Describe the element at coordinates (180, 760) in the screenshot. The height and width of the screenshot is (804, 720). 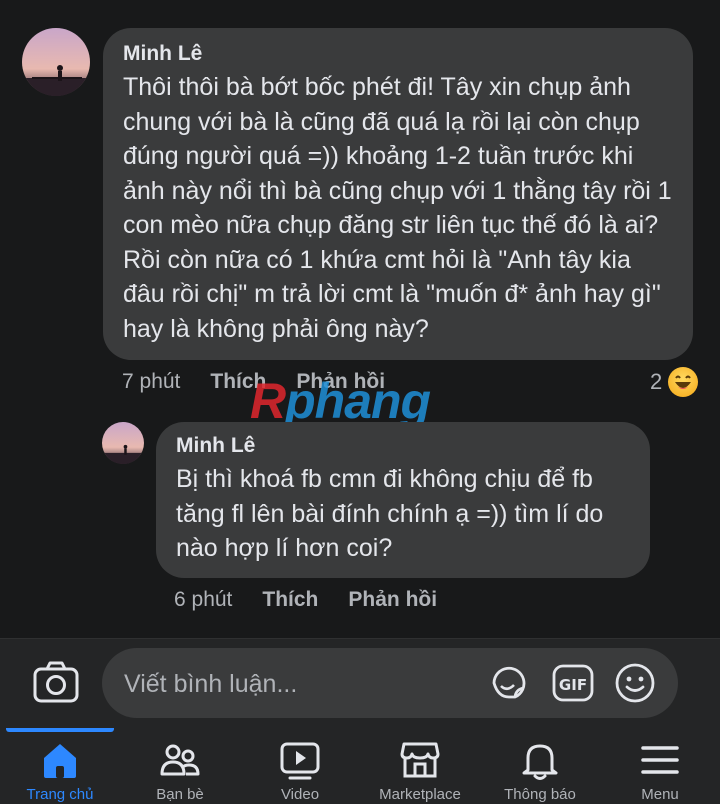
I see `friends-icon` at that location.